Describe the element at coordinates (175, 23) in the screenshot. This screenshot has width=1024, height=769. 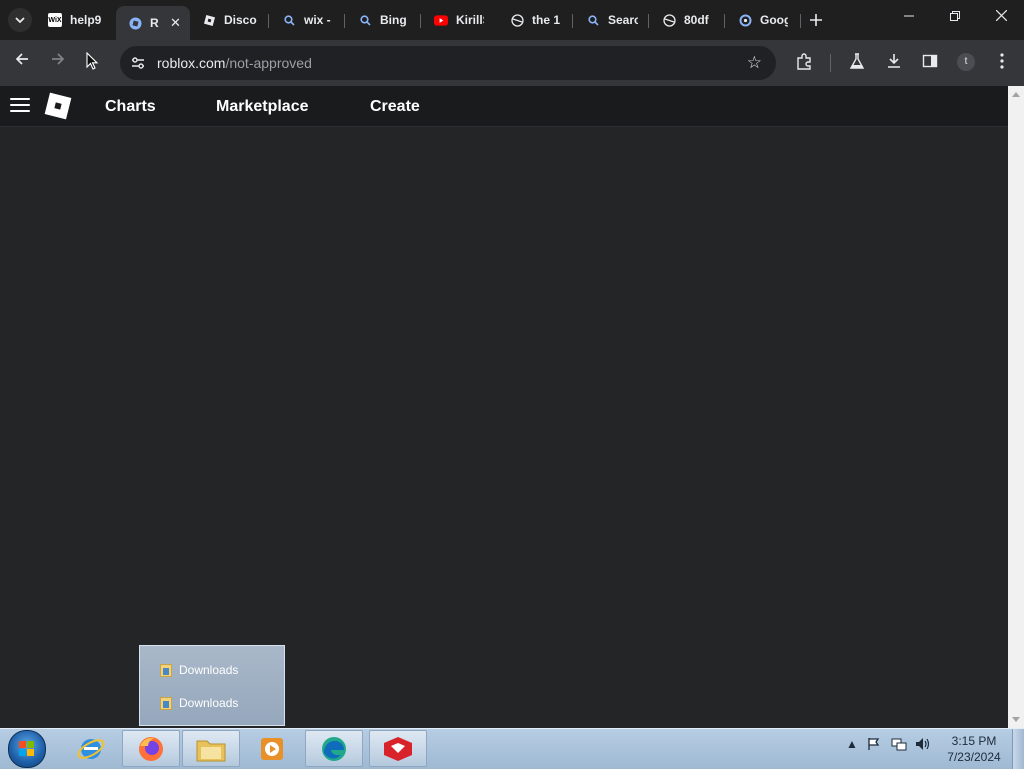
I see `close-tab-icon: ✕` at that location.